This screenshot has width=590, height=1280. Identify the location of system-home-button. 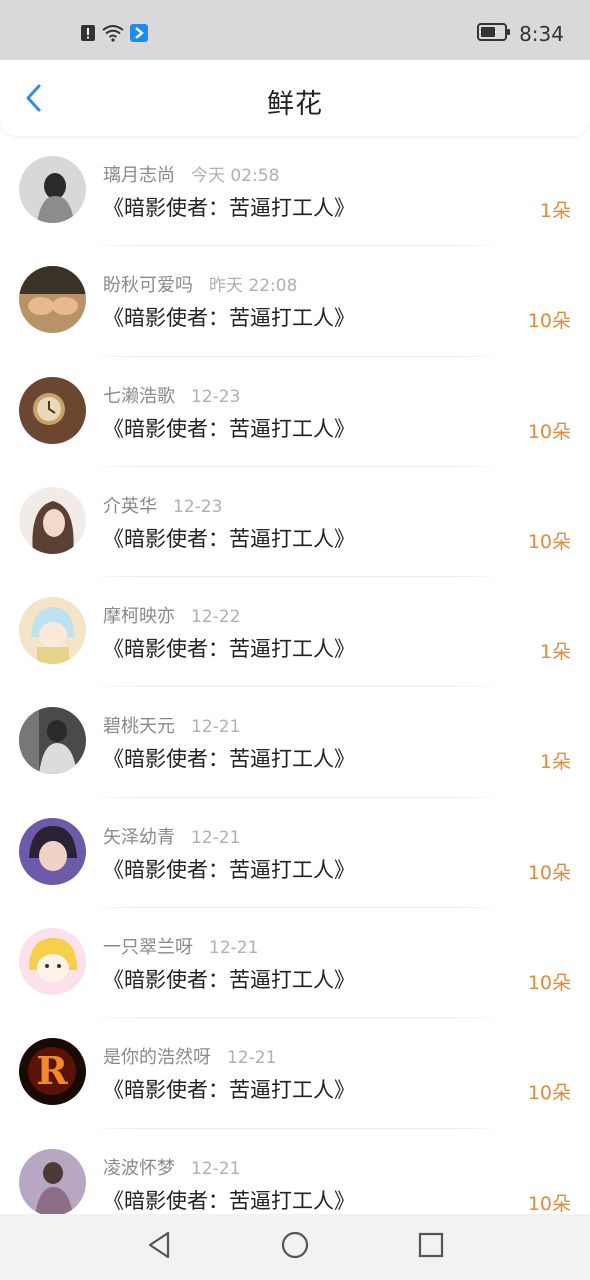
(295, 1247).